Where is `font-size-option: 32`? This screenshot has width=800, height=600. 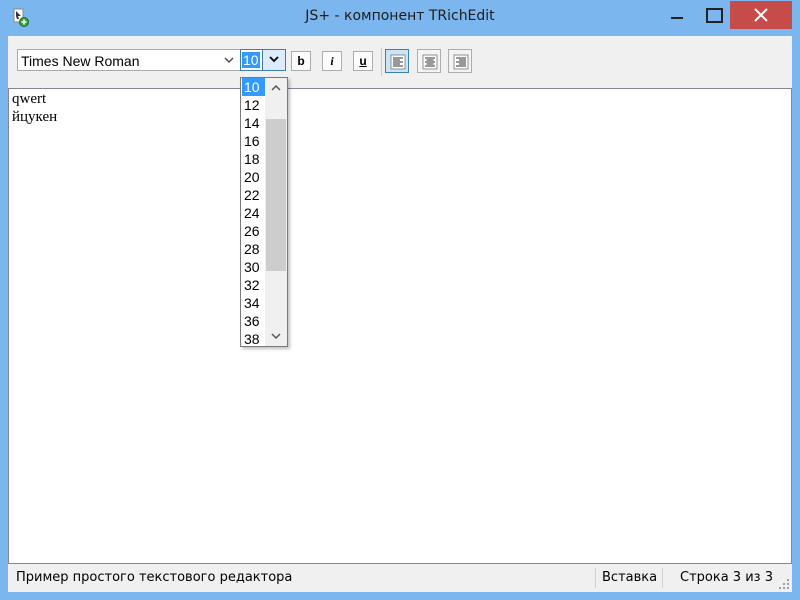 font-size-option: 32 is located at coordinates (254, 285).